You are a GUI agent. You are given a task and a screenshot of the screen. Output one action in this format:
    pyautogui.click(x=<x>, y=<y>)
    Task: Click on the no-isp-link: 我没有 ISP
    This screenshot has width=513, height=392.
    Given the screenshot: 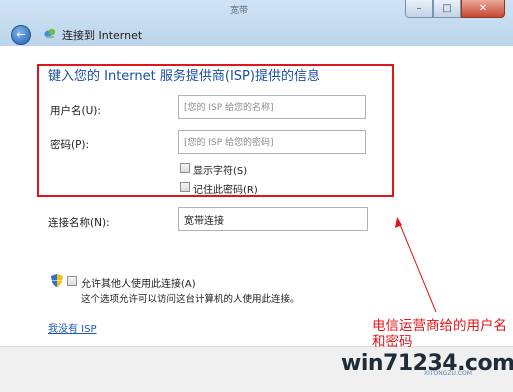 What is the action you would take?
    pyautogui.click(x=72, y=327)
    